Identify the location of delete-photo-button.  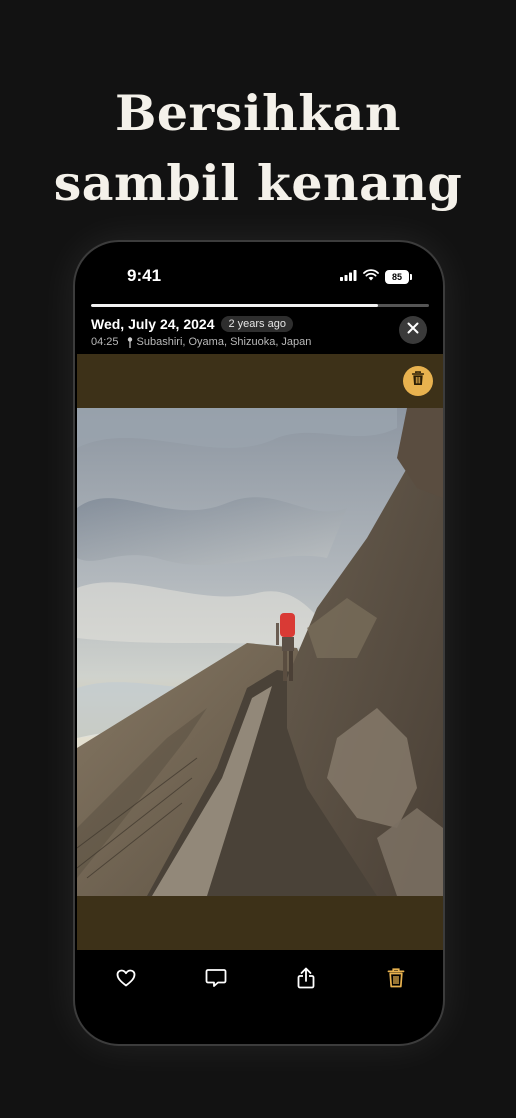
(418, 381).